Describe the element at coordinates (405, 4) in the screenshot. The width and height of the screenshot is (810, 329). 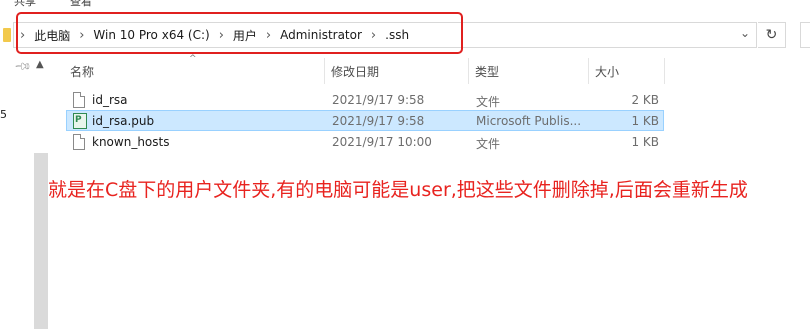
I see `ribbon-tabs: 共享 查看` at that location.